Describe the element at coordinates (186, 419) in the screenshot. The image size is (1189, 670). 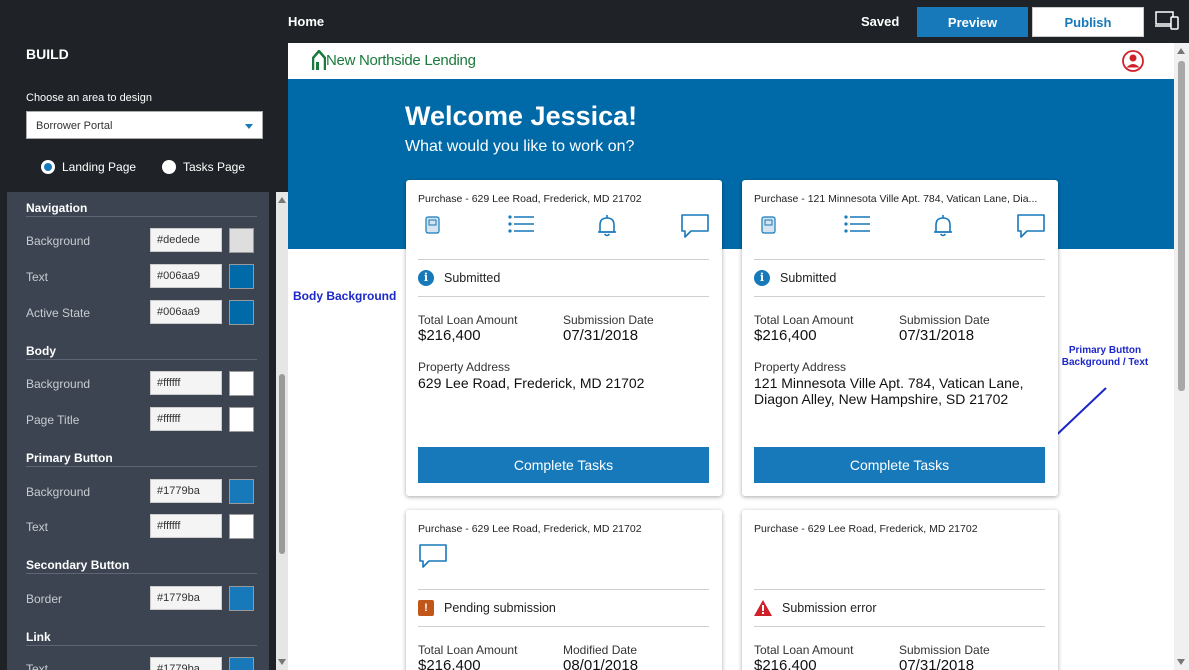
I see `body-page-title-input` at that location.